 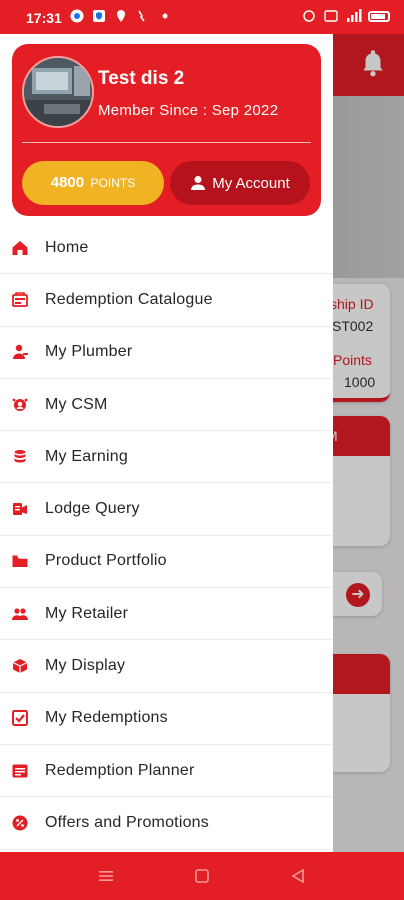 I want to click on menu-item-redemption-planner: Redemption Planner, so click(x=166, y=771).